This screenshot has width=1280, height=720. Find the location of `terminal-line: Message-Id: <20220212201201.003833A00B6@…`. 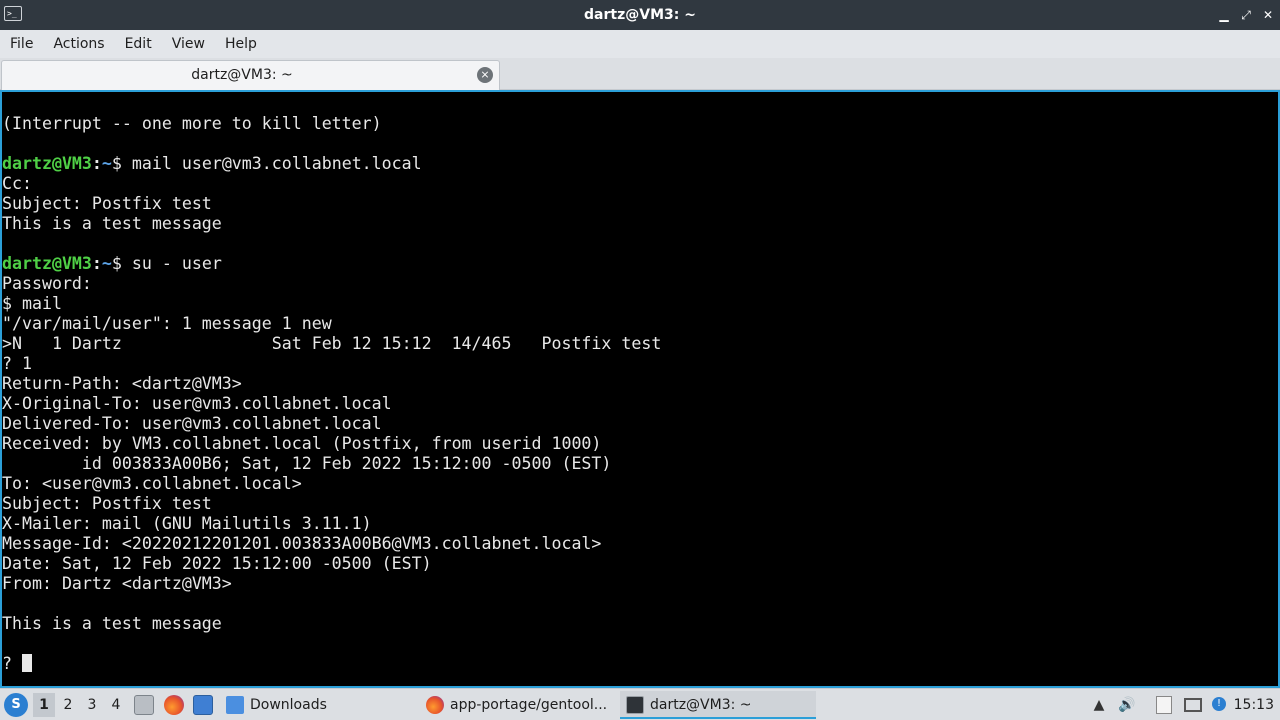

terminal-line: Message-Id: <20220212201201.003833A00B6@… is located at coordinates (331, 544).